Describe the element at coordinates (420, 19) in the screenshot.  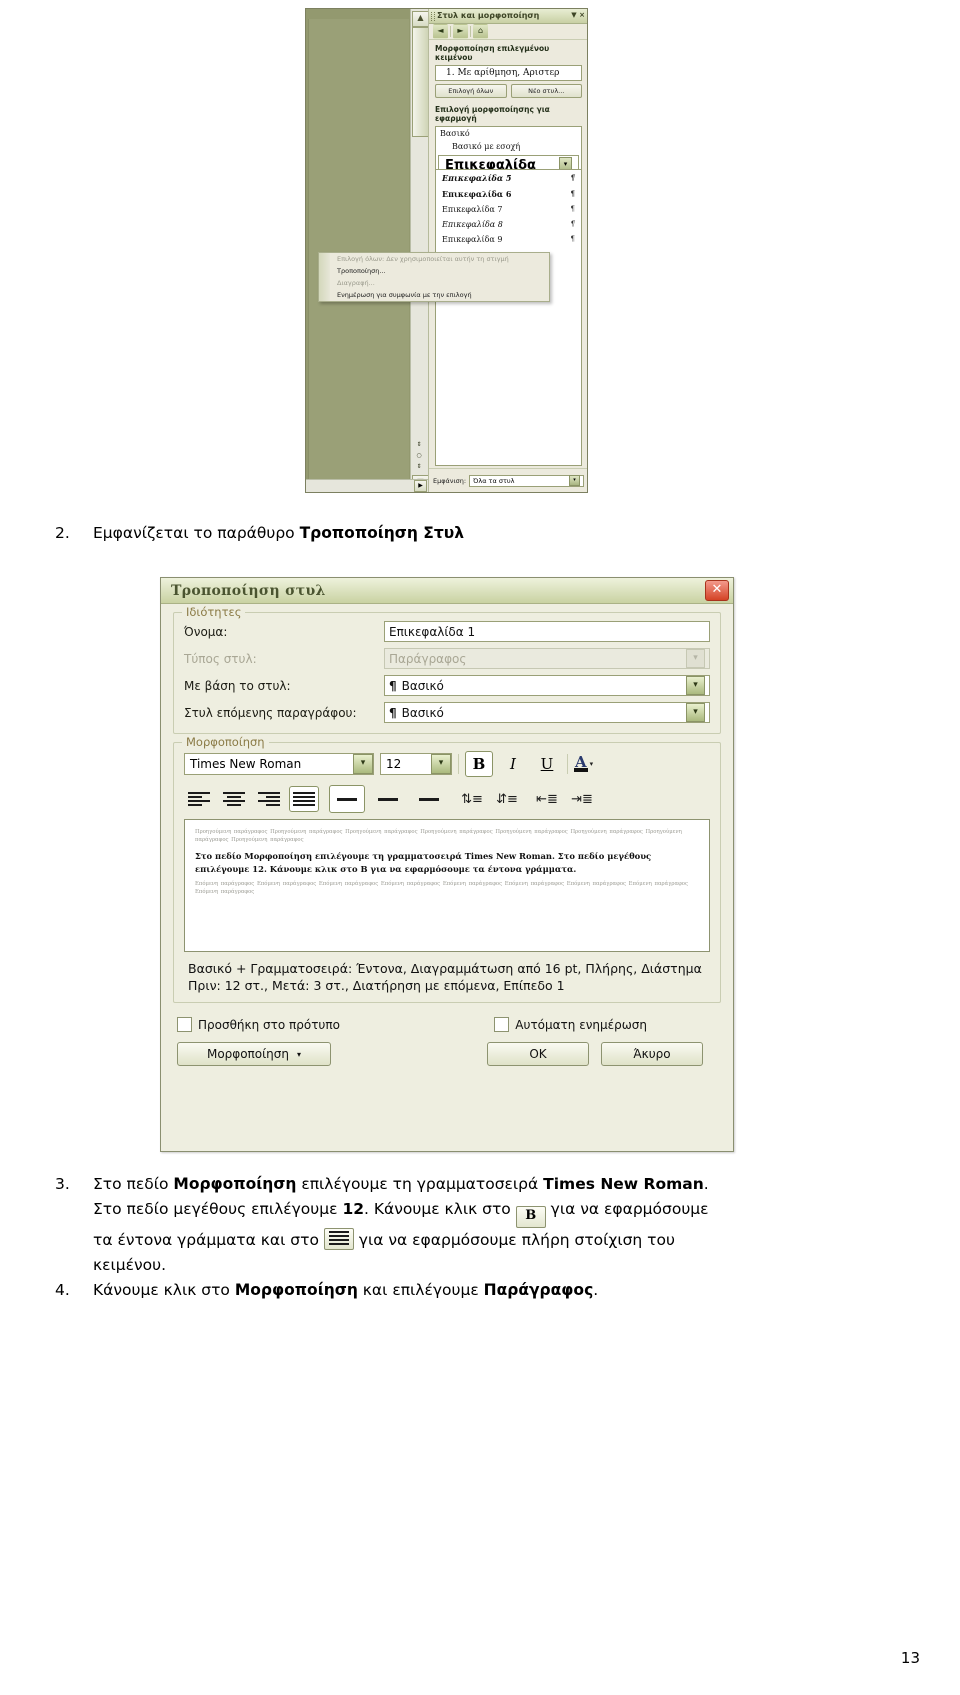
I see `scroll-up-button: ▲` at that location.